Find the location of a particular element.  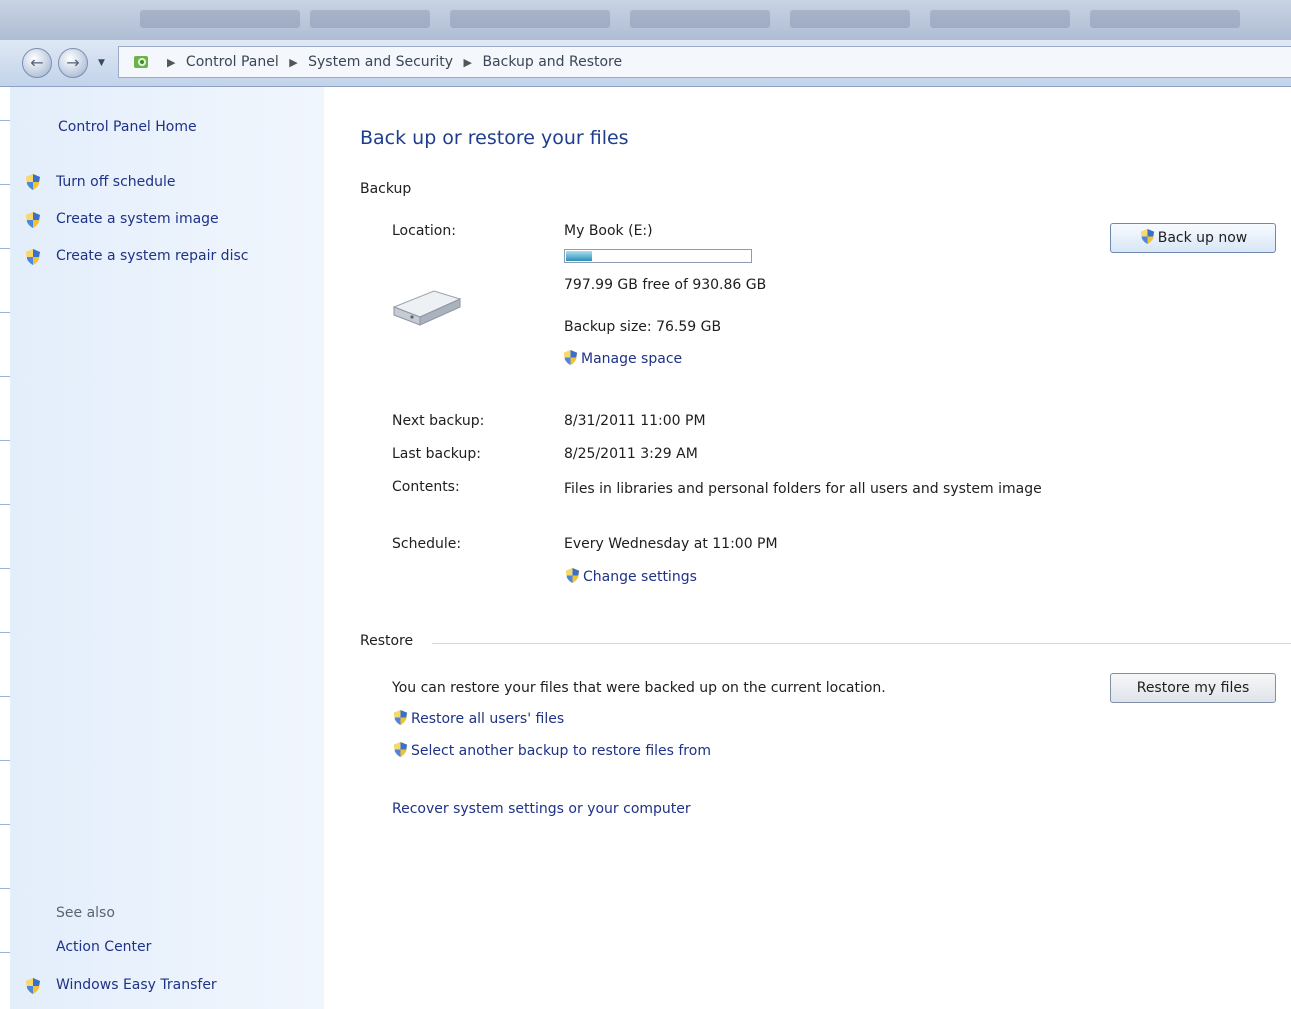

windows-easy-transfer-link: Windows Easy Transfer is located at coordinates (136, 985).